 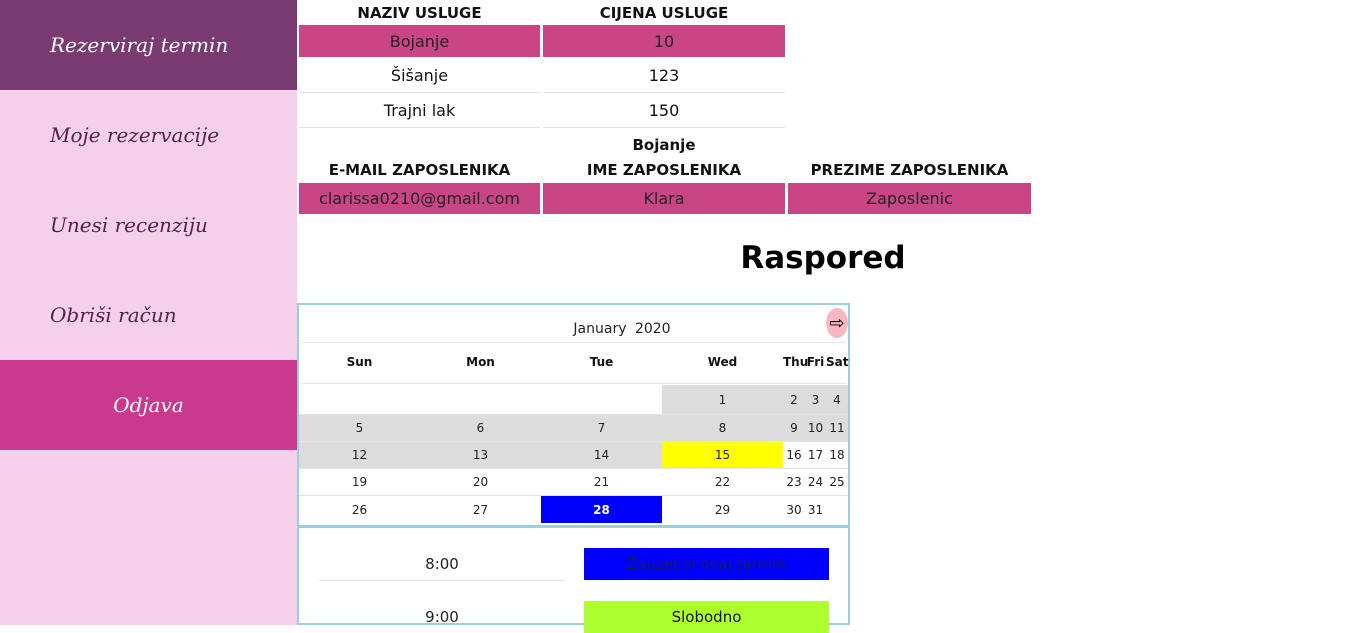 What do you see at coordinates (815, 428) in the screenshot?
I see `calendar-day: 10` at bounding box center [815, 428].